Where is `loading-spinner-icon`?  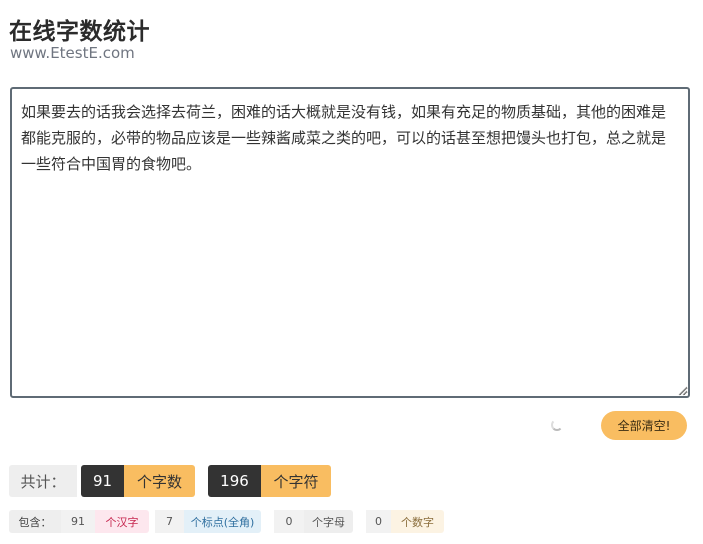 loading-spinner-icon is located at coordinates (557, 425).